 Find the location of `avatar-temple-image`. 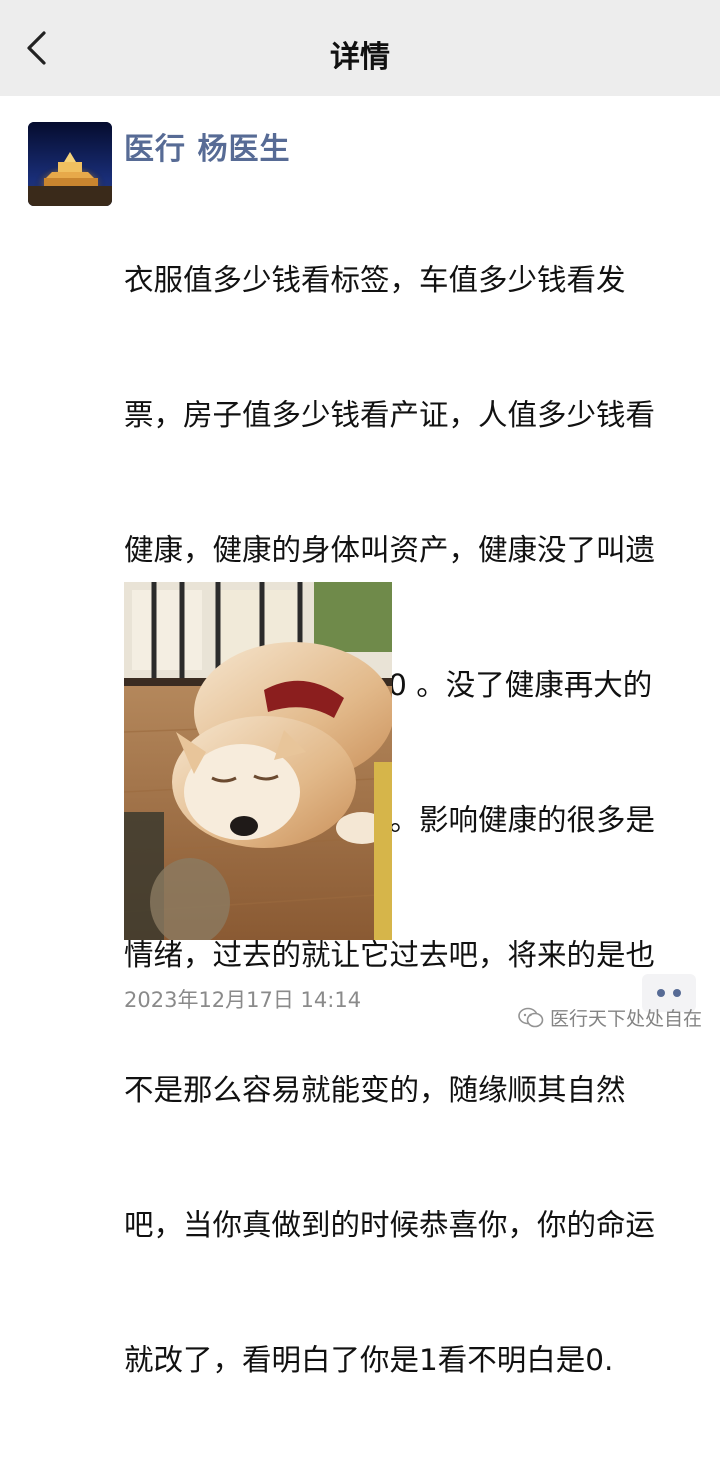

avatar-temple-image is located at coordinates (70, 164).